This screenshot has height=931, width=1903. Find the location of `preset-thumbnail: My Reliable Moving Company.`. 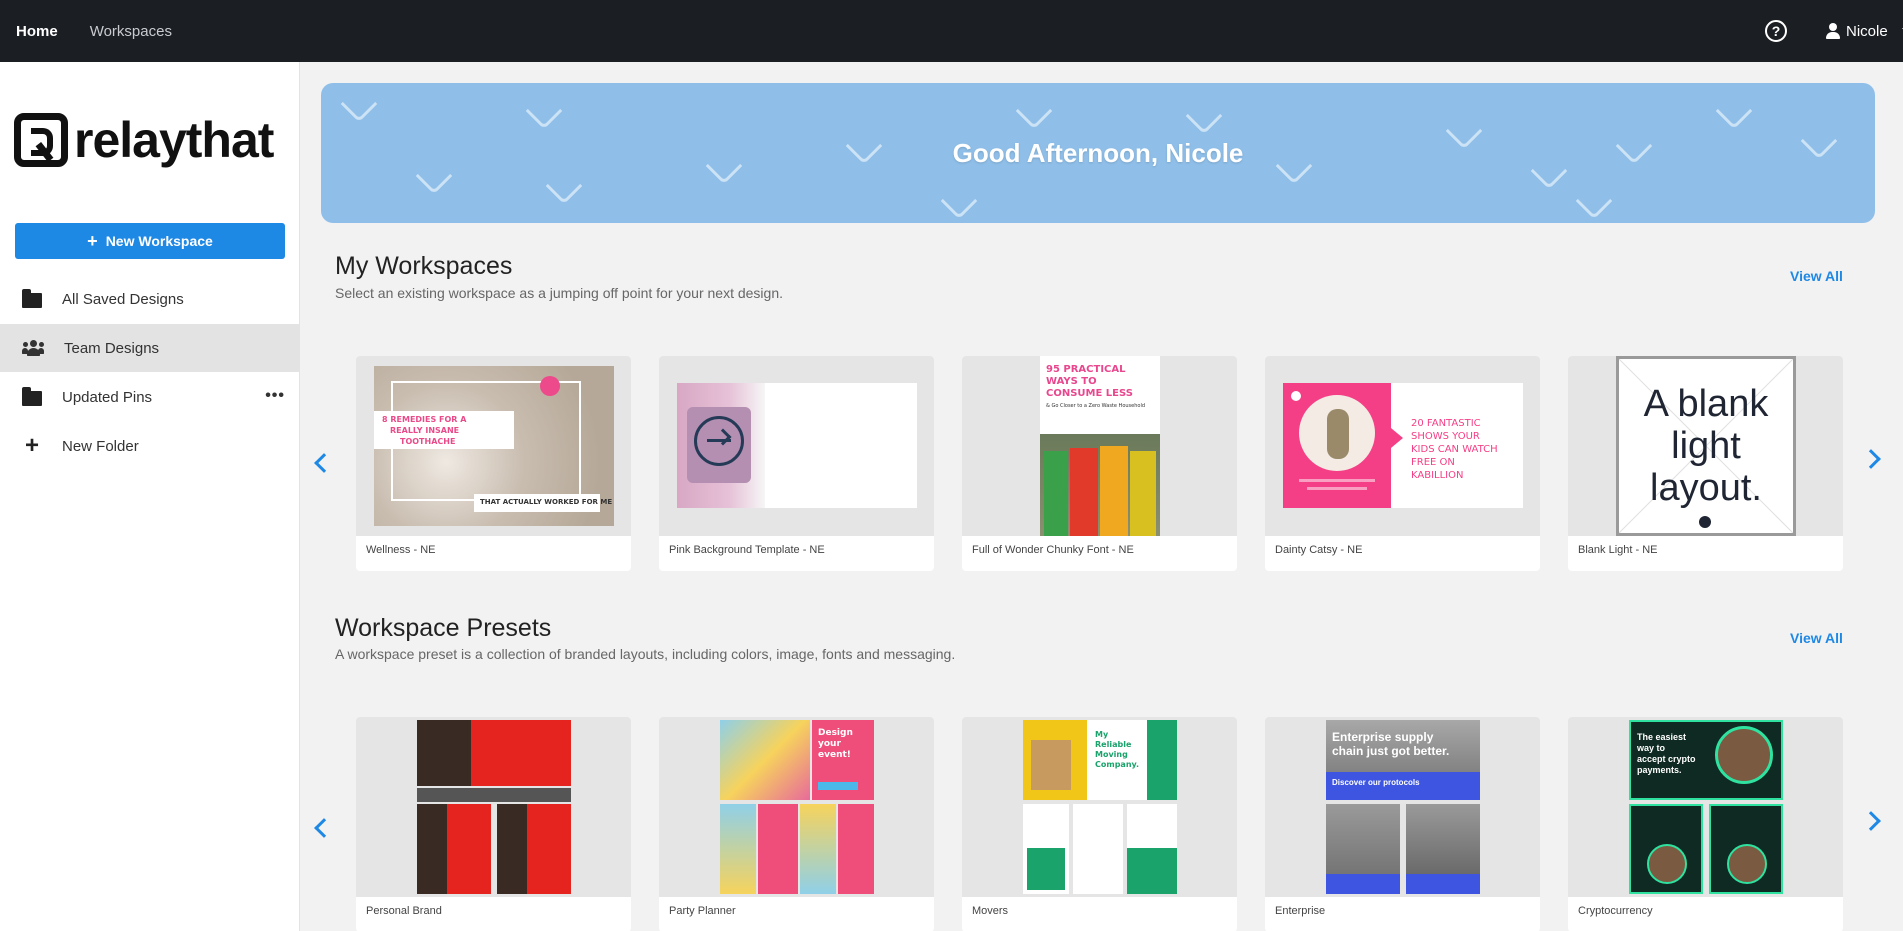

preset-thumbnail: My Reliable Moving Company. is located at coordinates (1100, 807).